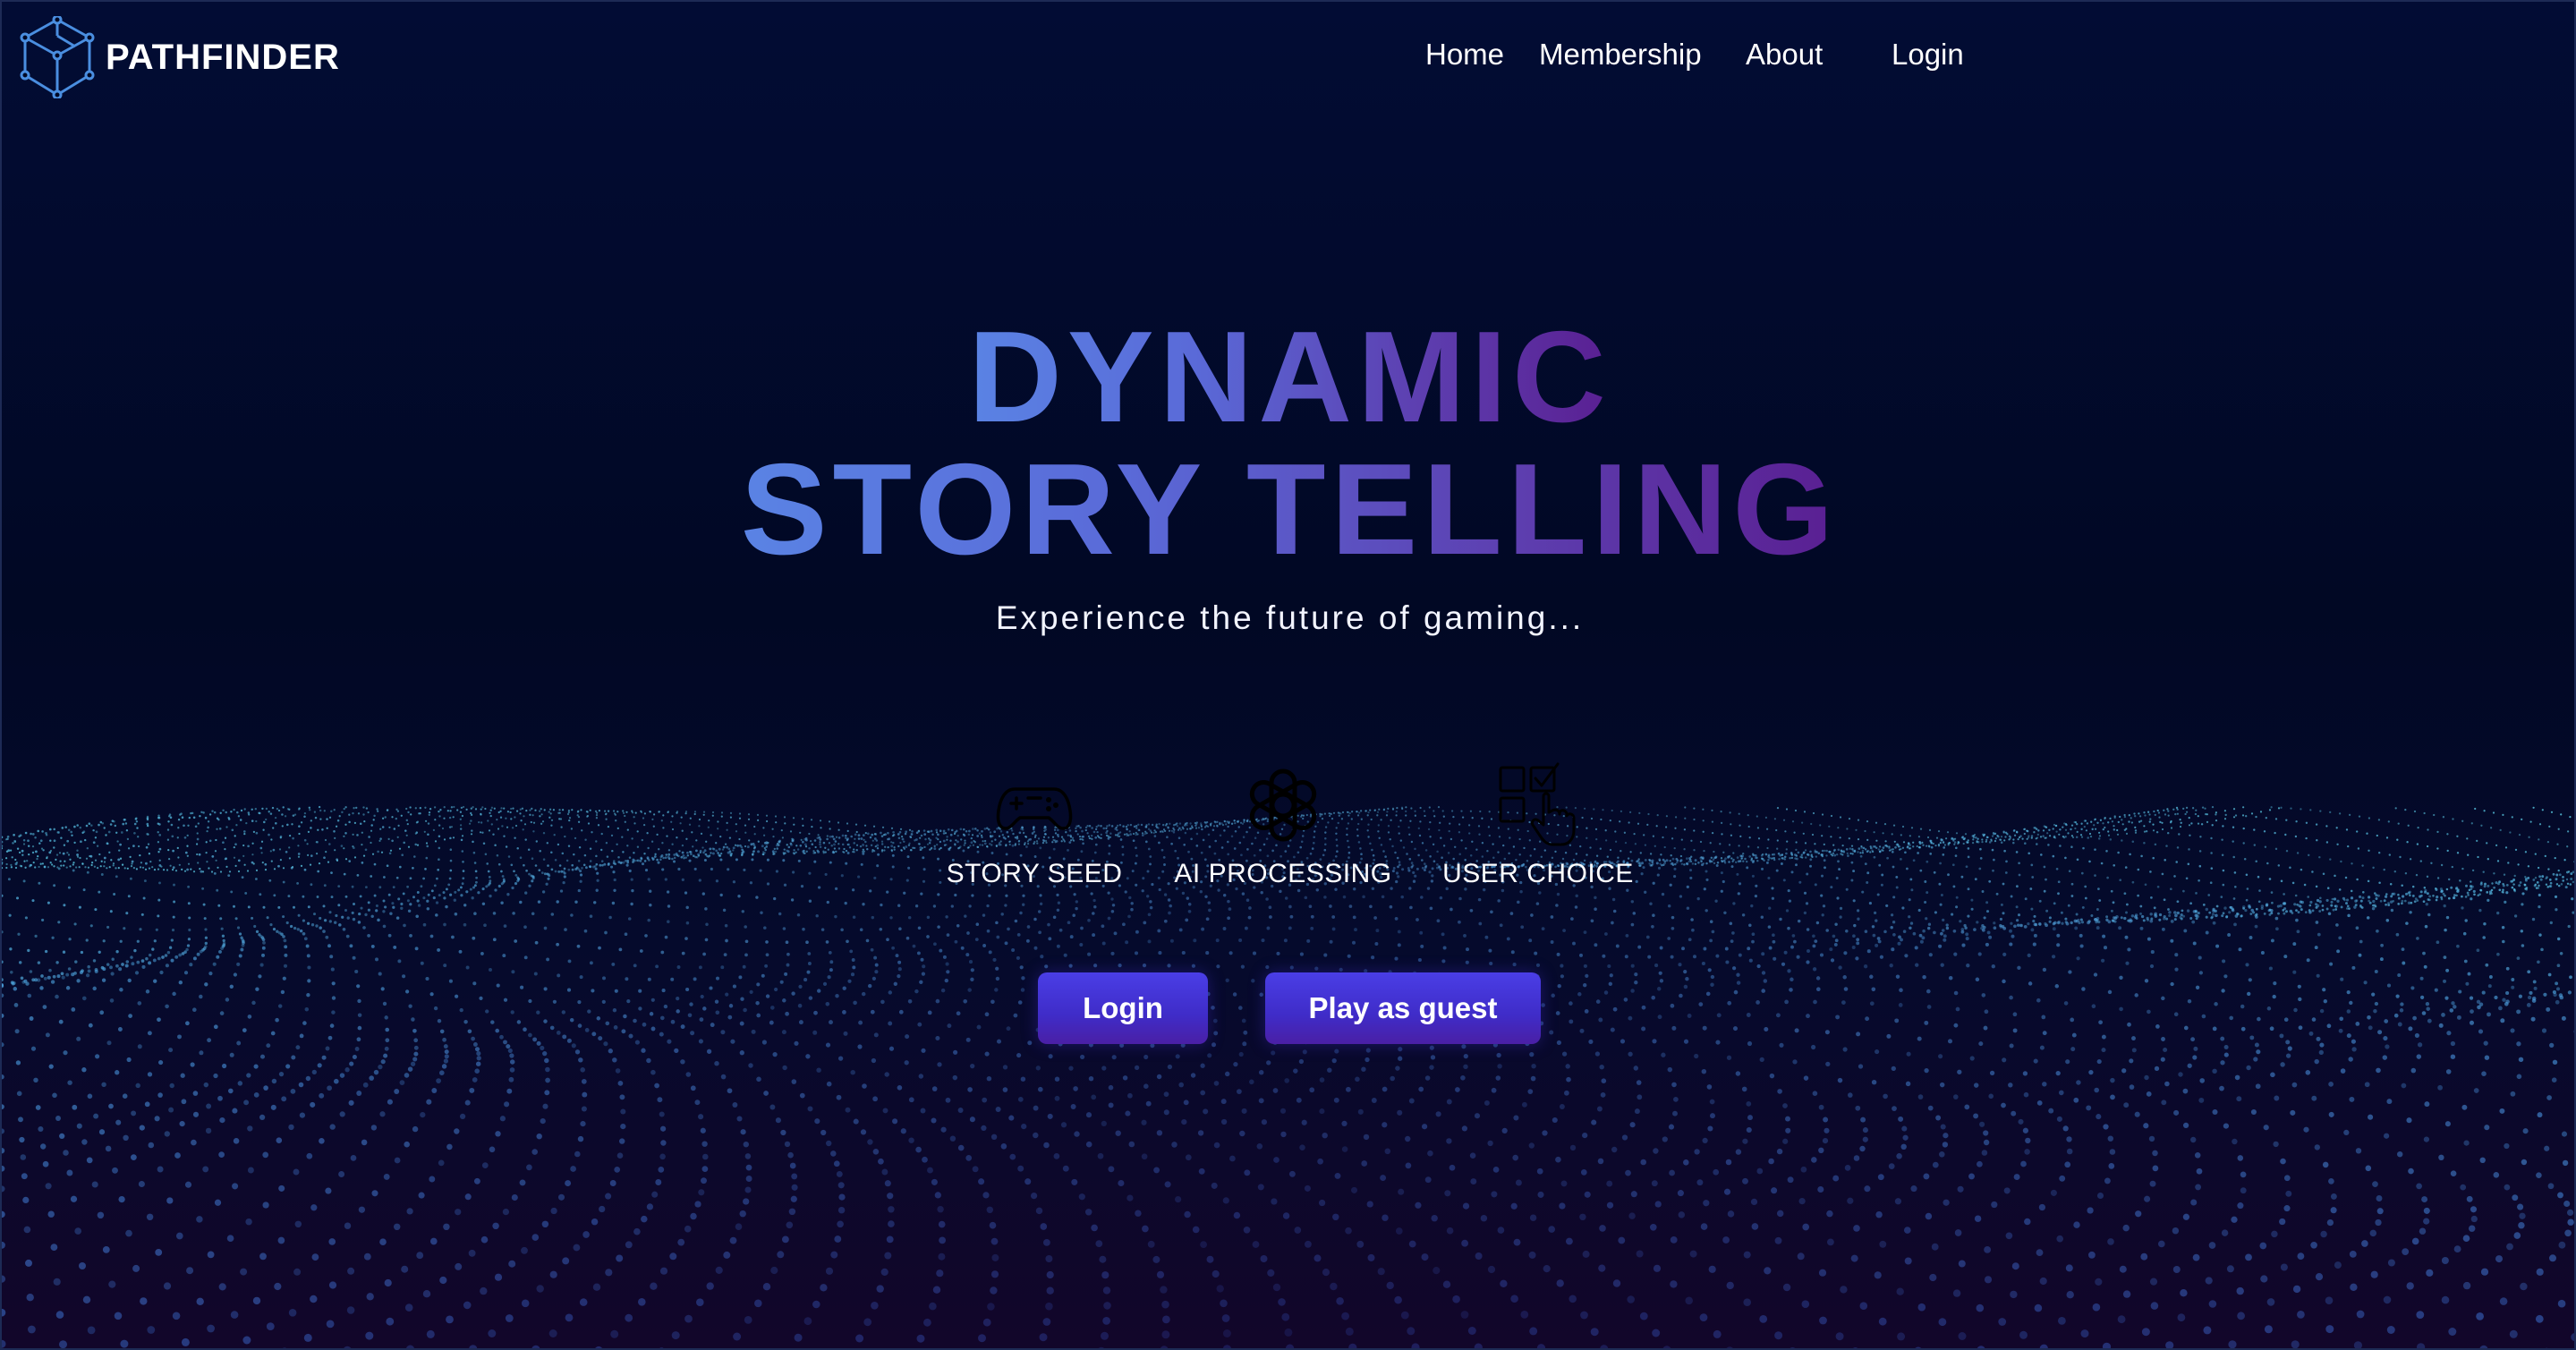 This screenshot has height=1350, width=2576. I want to click on feature-label: USER CHOICE, so click(1538, 873).